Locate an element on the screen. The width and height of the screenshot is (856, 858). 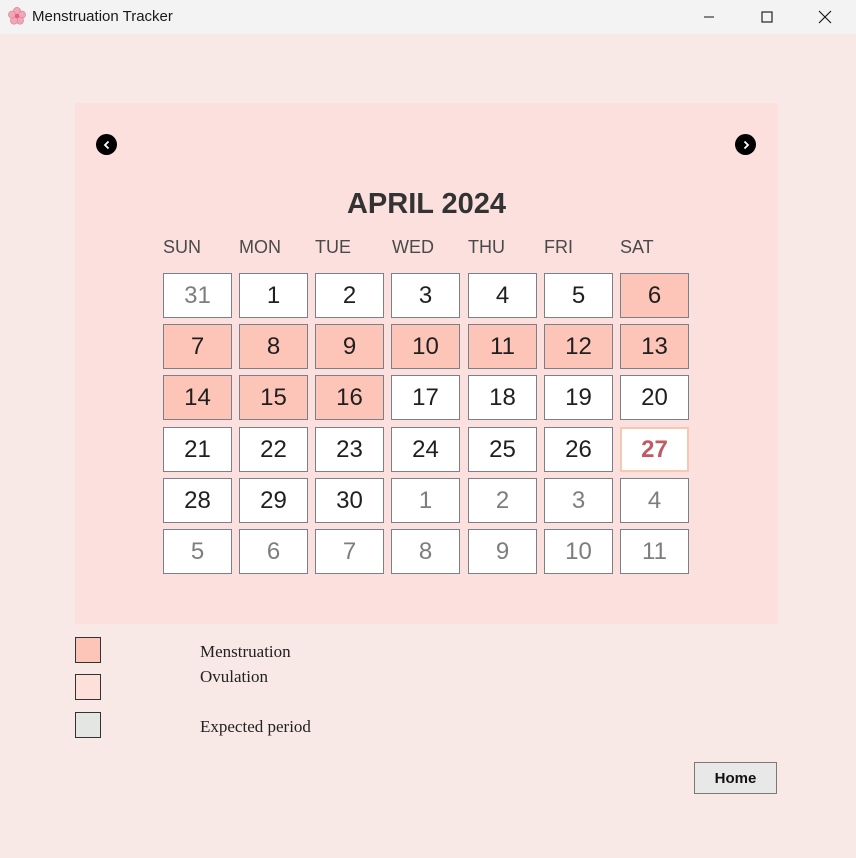
legend-swatch-menstruation is located at coordinates (88, 650).